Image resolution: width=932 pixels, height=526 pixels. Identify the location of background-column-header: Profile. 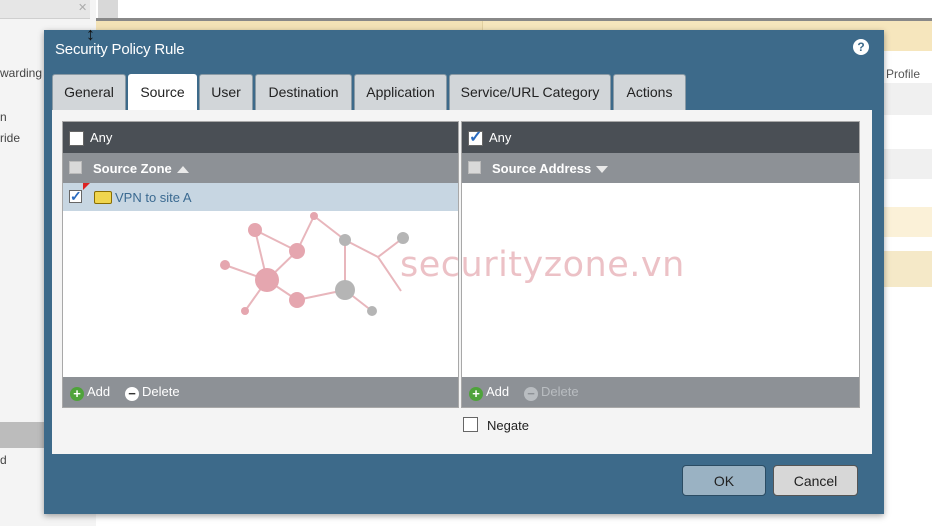
(903, 74).